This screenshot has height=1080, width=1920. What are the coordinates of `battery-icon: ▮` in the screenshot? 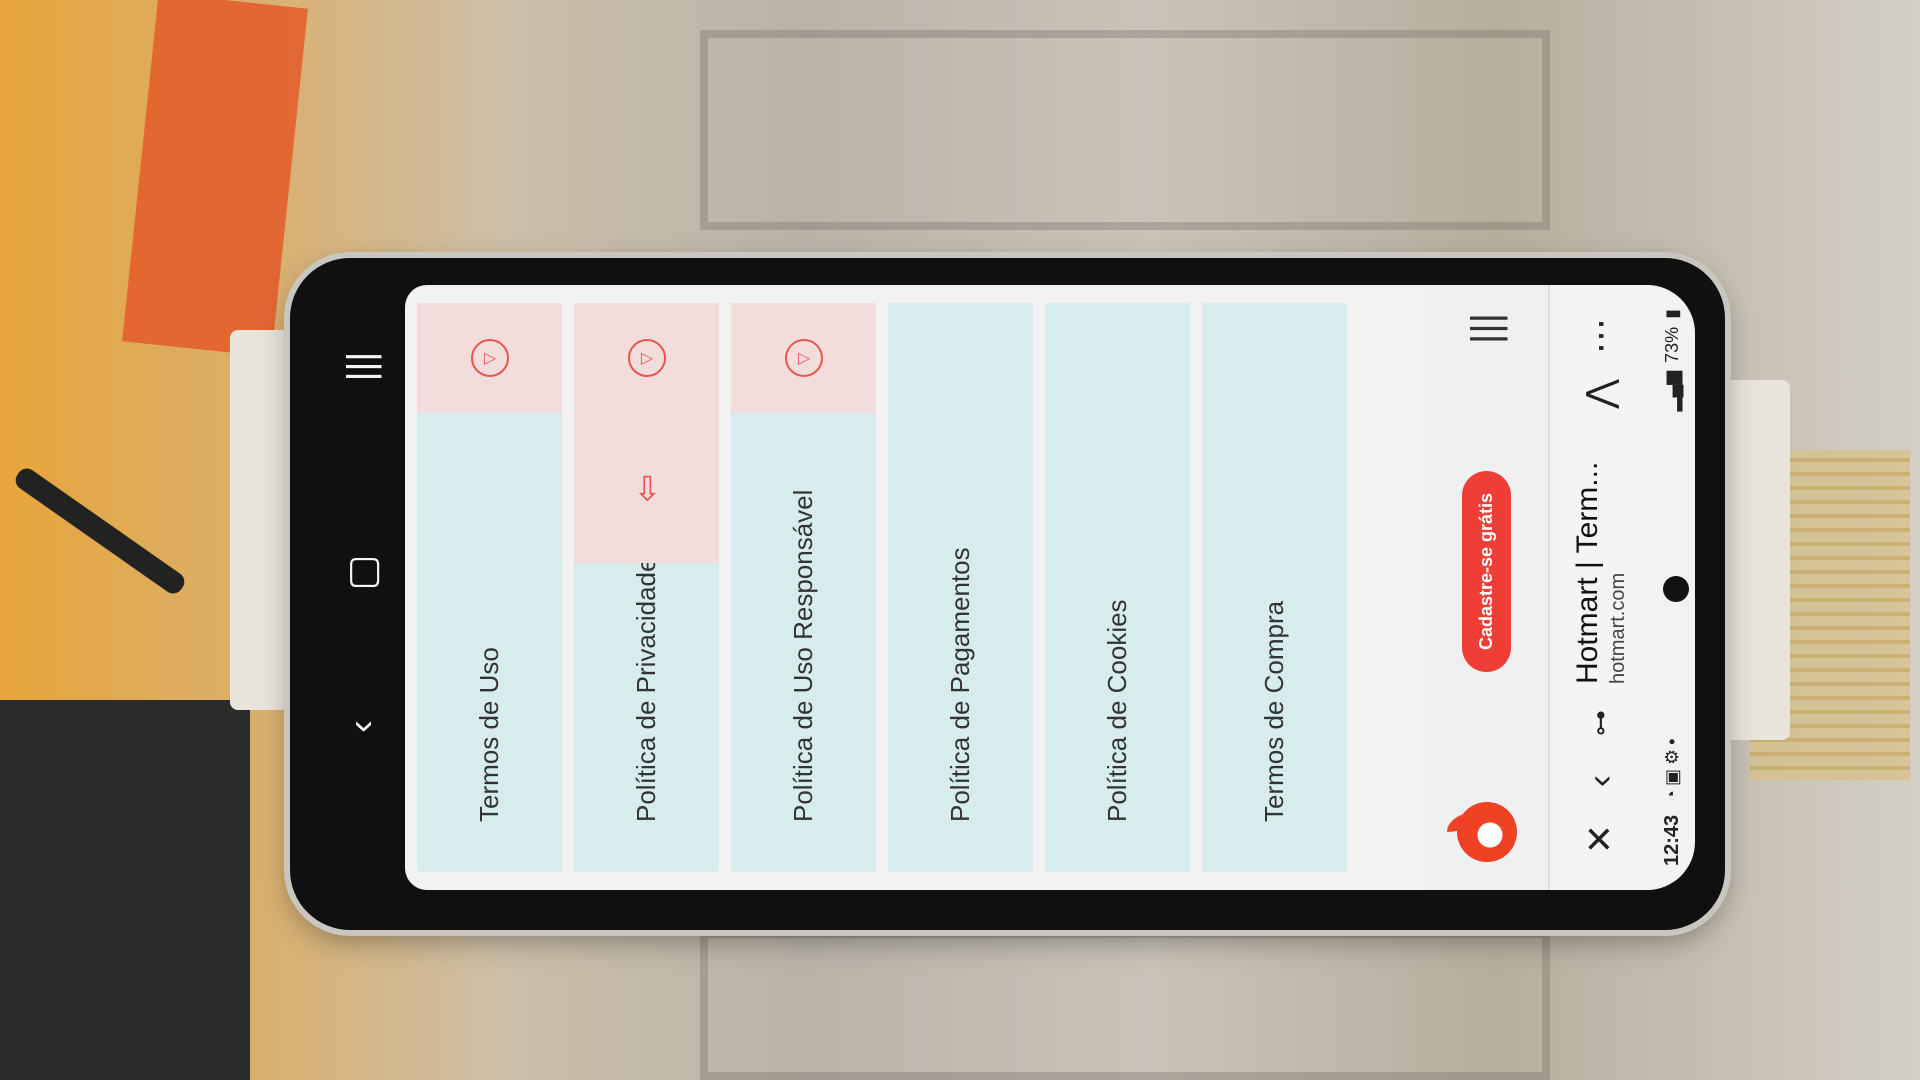 It's located at (1672, 314).